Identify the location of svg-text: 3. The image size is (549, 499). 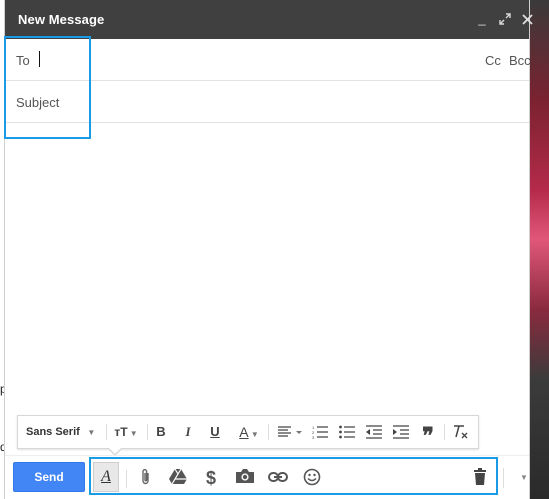
(313, 437).